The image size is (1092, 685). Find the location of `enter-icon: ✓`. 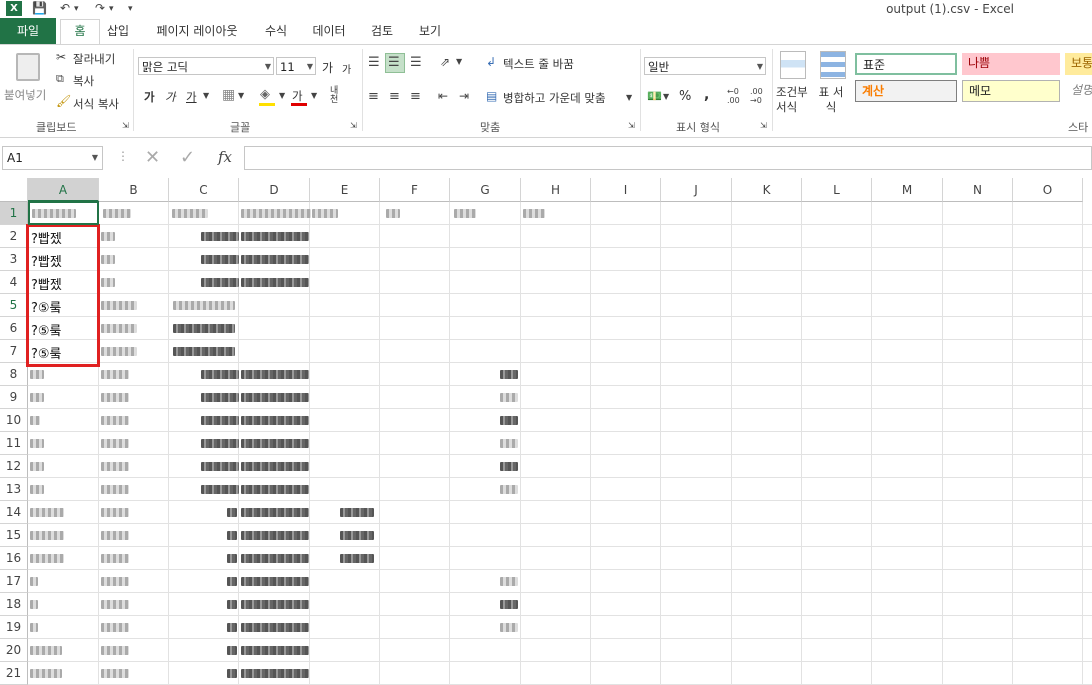

enter-icon: ✓ is located at coordinates (187, 157).